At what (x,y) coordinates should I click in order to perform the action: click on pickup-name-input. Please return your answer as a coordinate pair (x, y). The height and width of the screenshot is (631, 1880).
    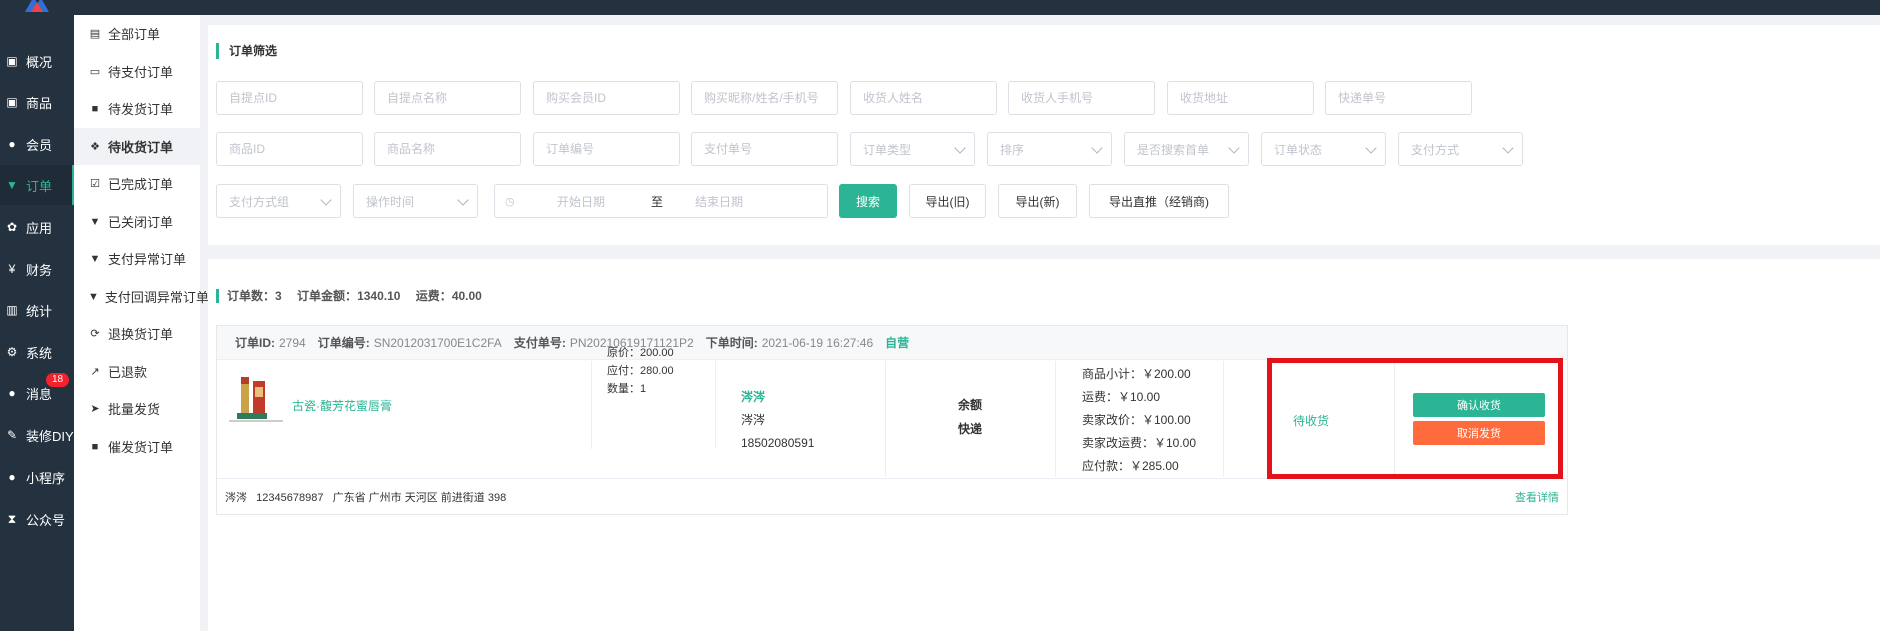
    Looking at the image, I should click on (447, 98).